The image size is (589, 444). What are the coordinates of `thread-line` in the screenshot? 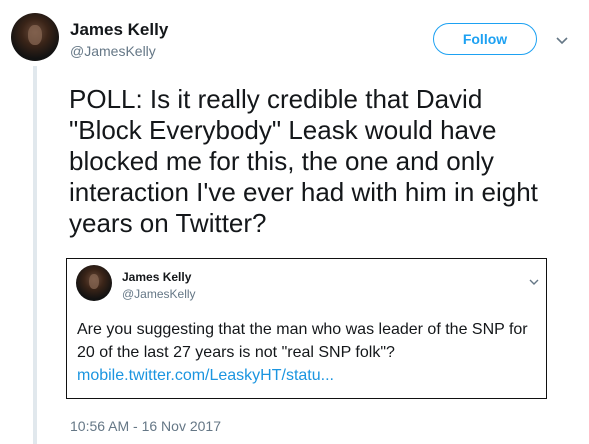 It's located at (35, 255).